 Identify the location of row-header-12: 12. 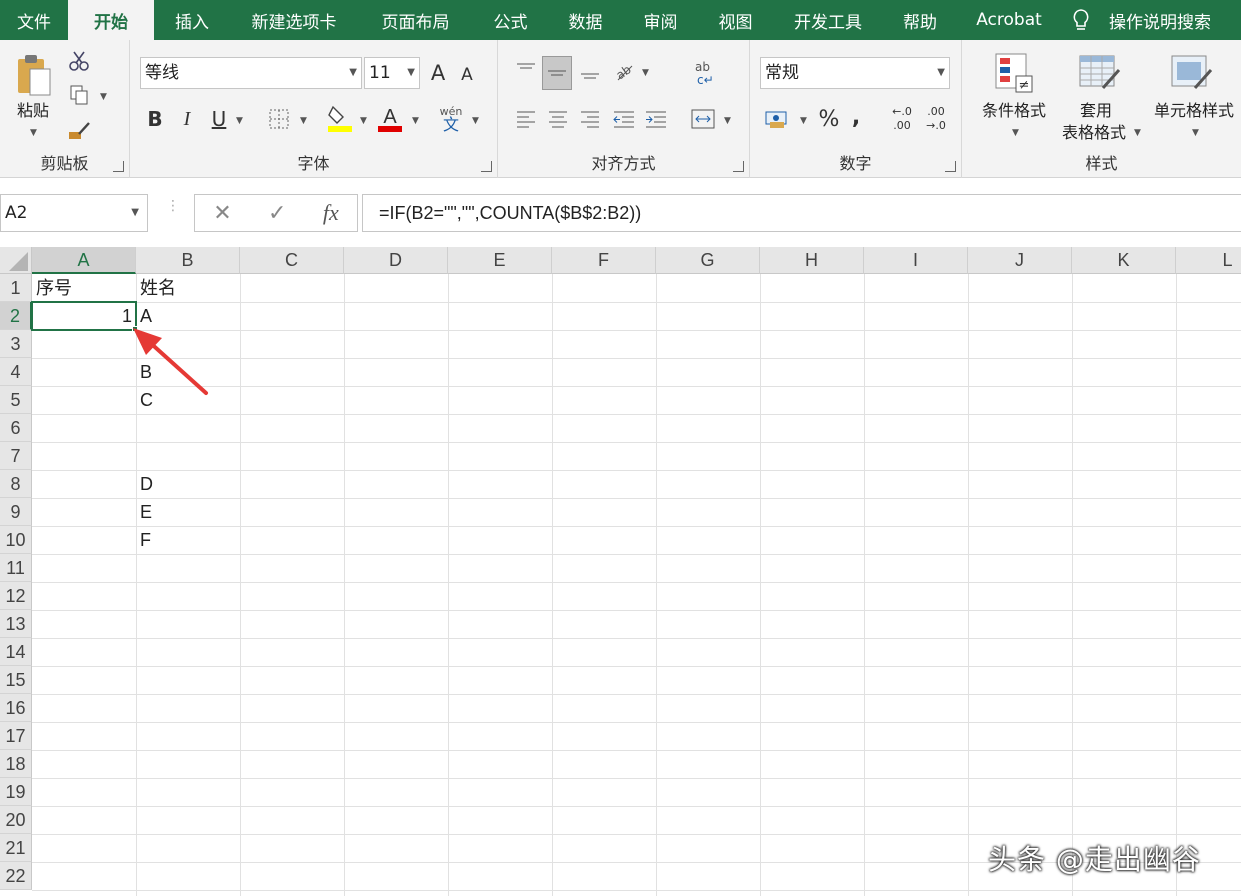
(16, 596).